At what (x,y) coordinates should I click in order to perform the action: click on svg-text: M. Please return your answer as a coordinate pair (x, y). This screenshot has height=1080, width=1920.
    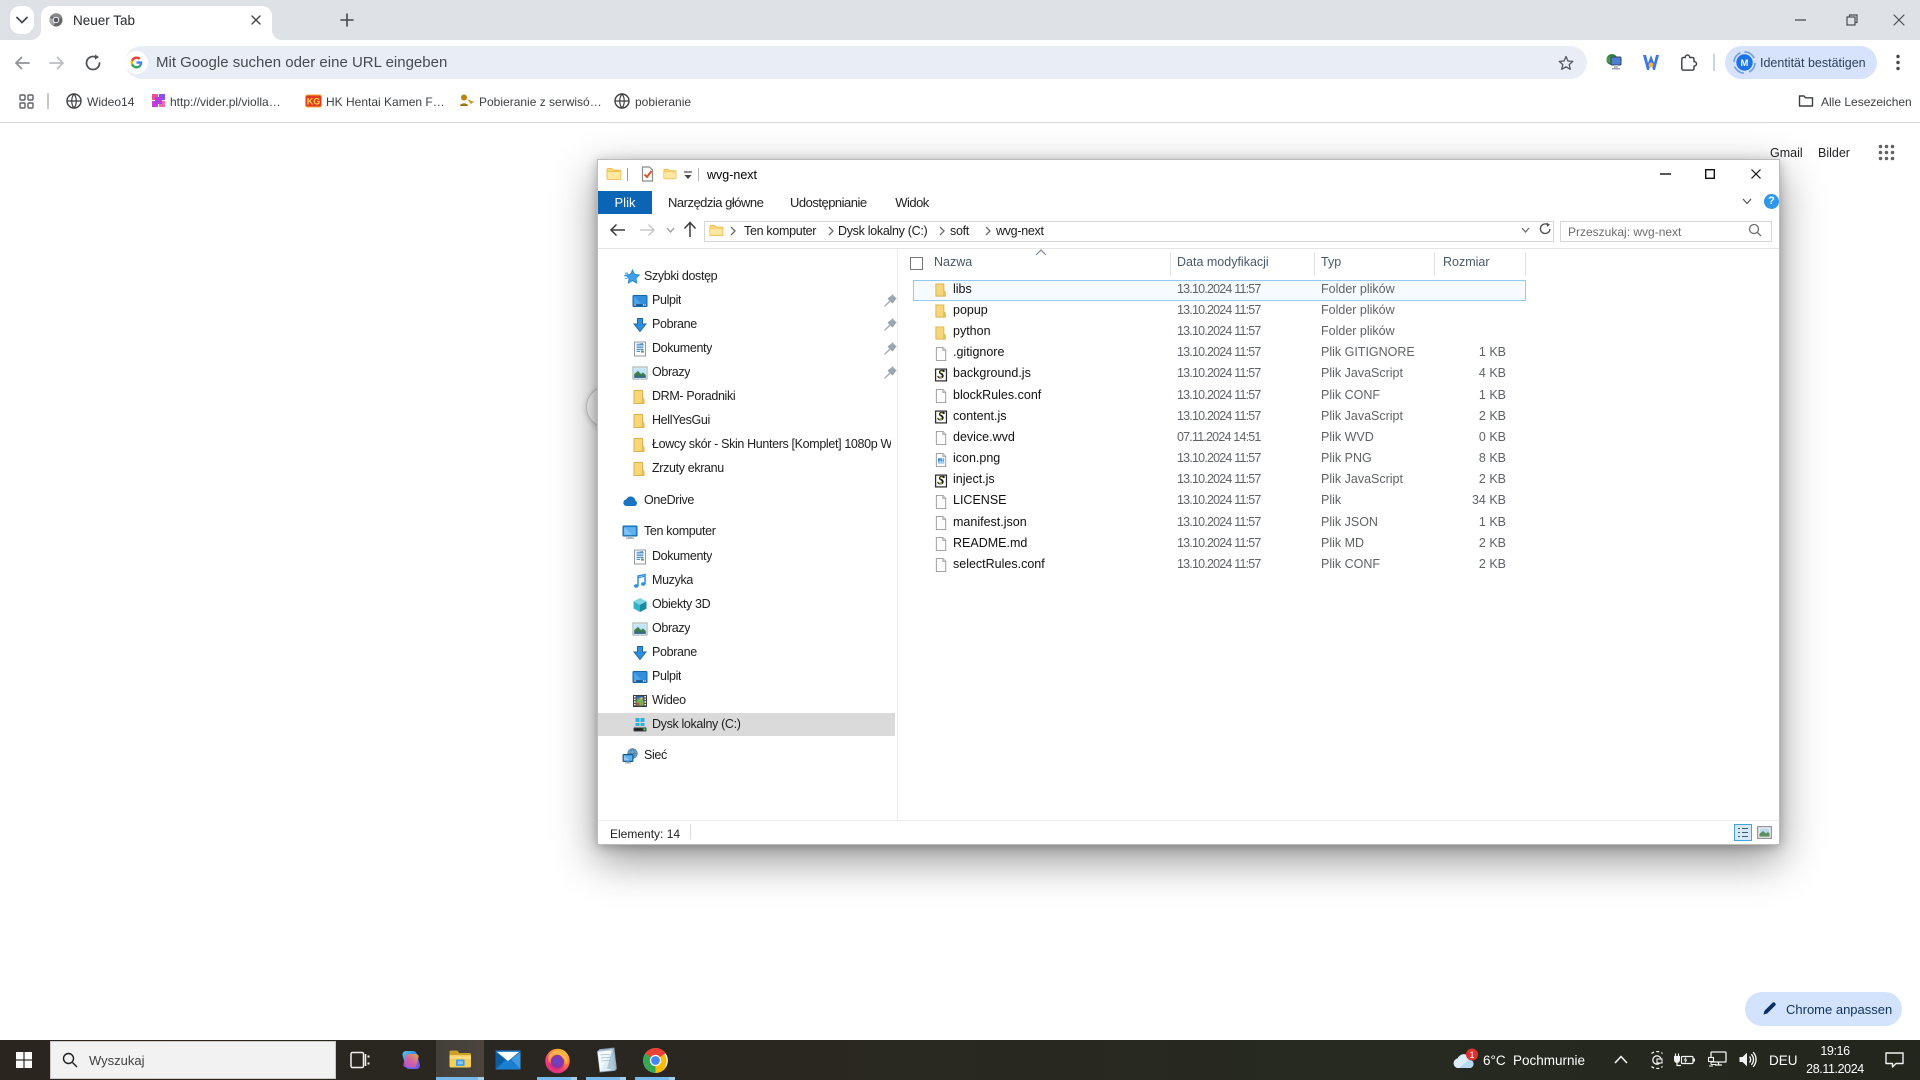
    Looking at the image, I should click on (1745, 63).